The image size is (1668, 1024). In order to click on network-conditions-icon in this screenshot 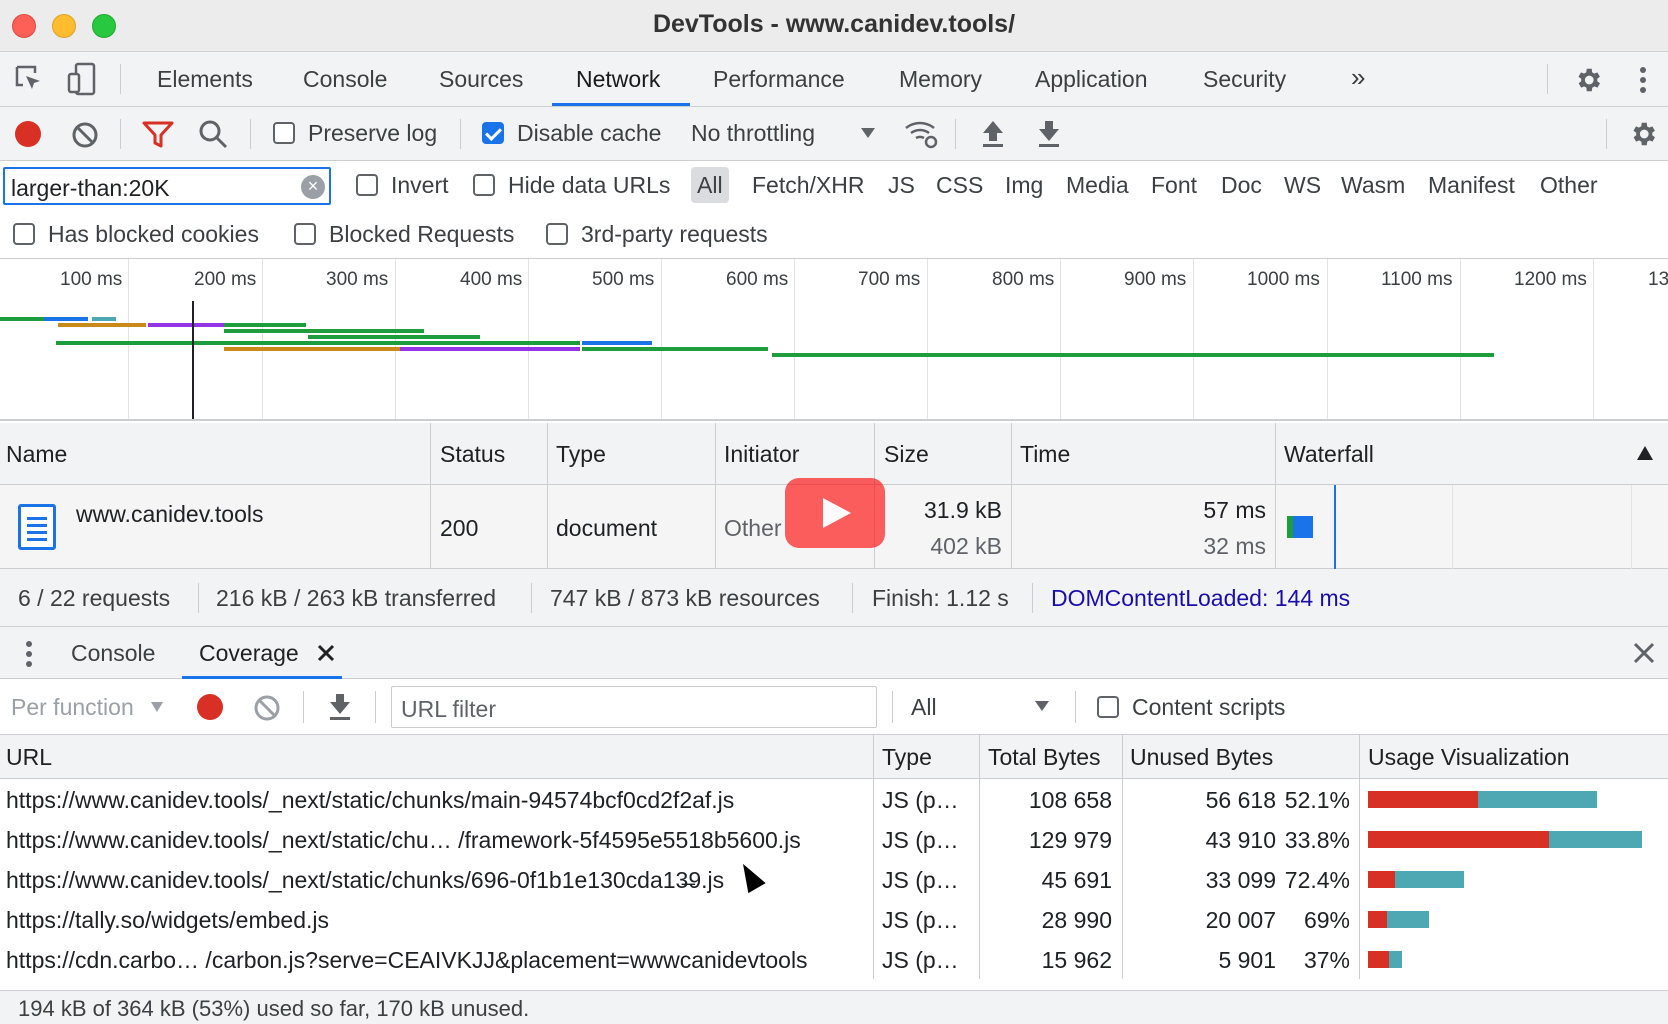, I will do `click(922, 134)`.